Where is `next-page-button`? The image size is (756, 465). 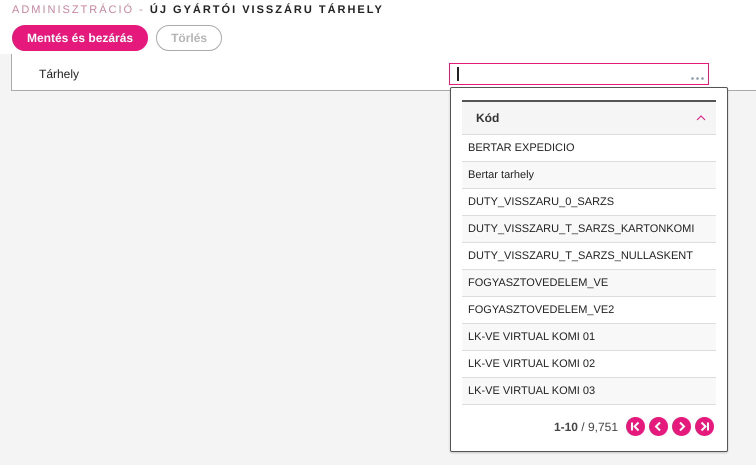
next-page-button is located at coordinates (681, 426).